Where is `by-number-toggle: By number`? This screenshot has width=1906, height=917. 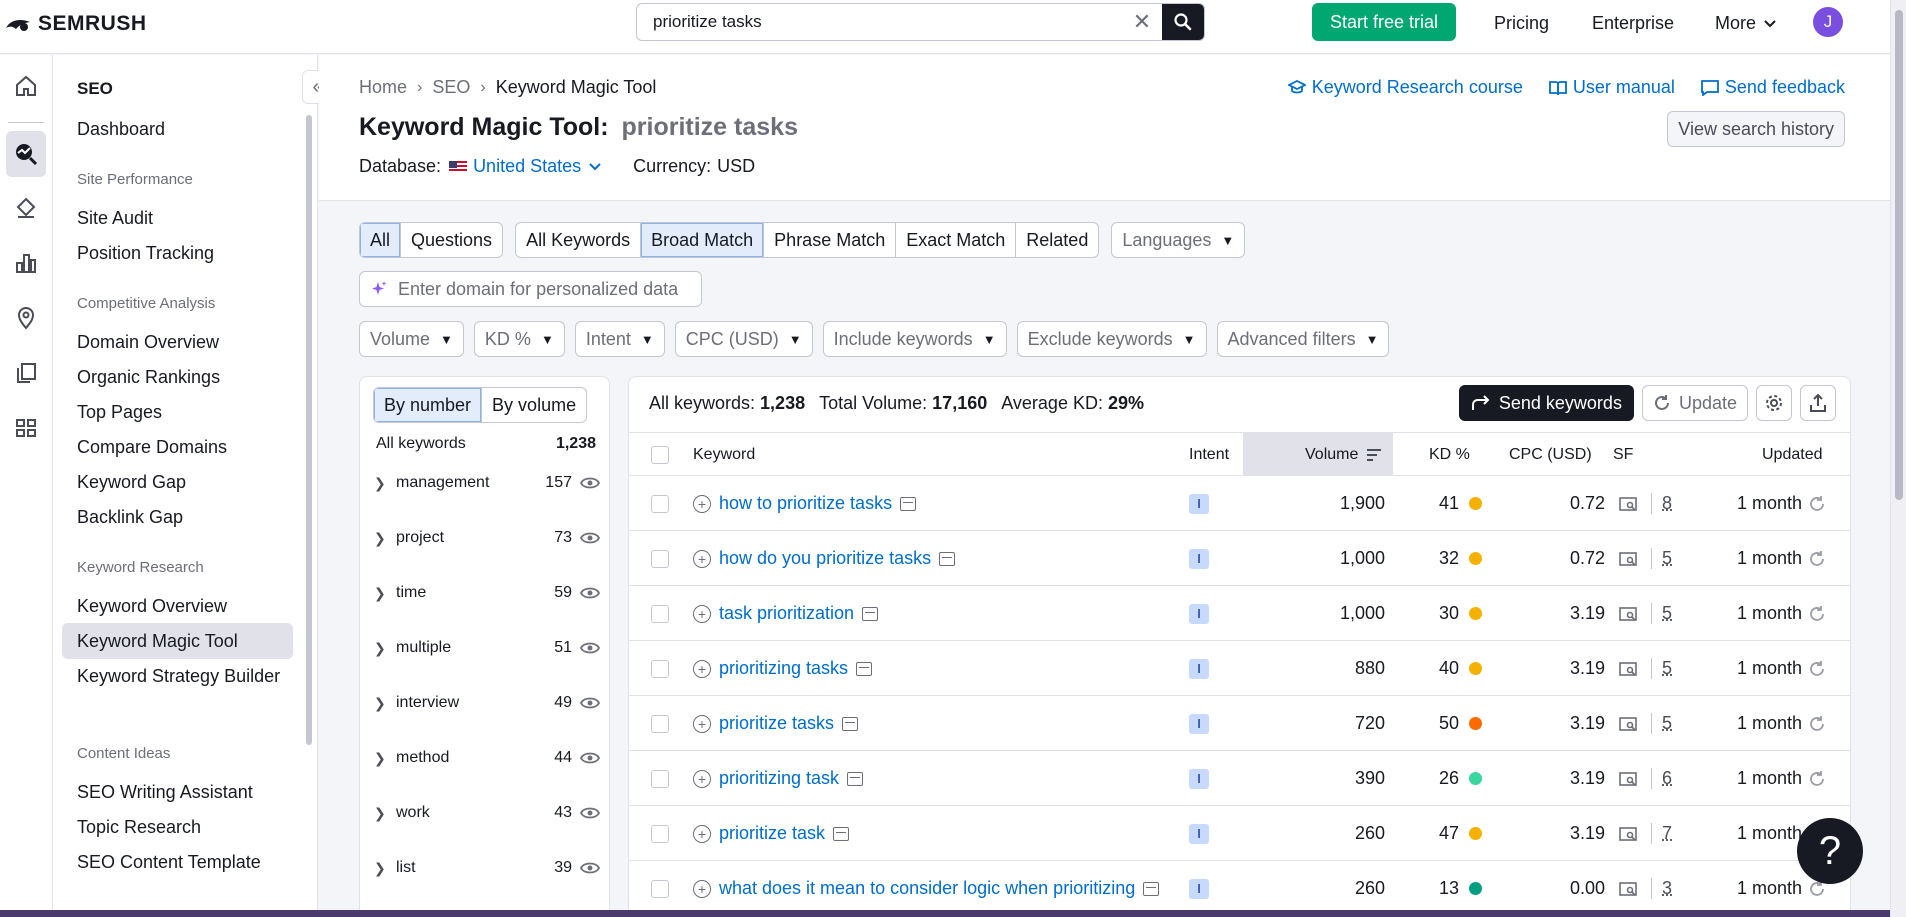
by-number-toggle: By number is located at coordinates (428, 405).